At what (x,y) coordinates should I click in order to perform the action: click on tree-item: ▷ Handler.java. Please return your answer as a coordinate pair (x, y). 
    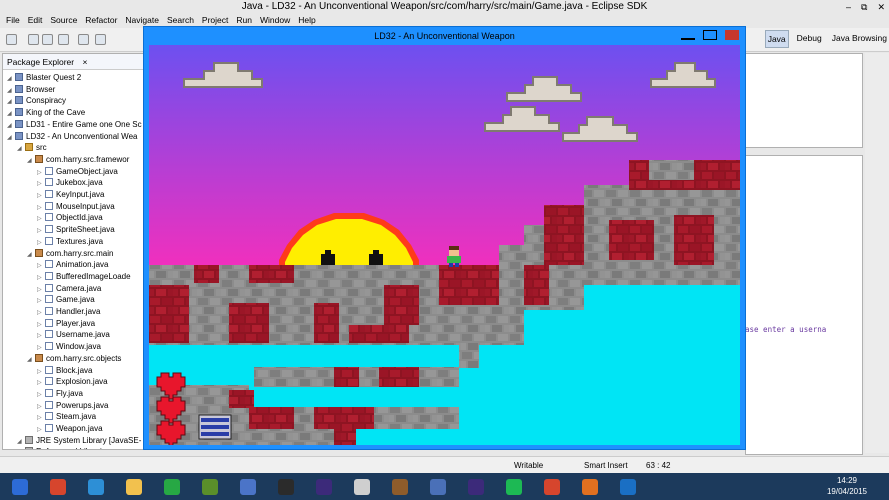
    Looking at the image, I should click on (68, 312).